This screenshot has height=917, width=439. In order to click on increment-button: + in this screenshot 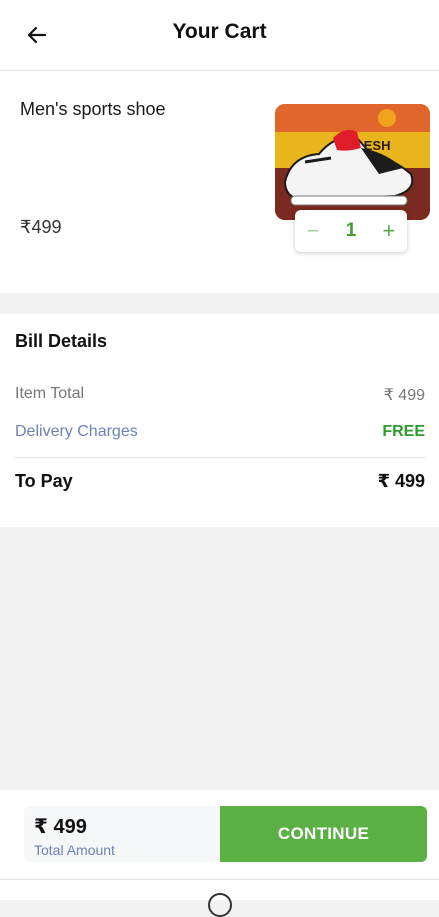, I will do `click(389, 231)`.